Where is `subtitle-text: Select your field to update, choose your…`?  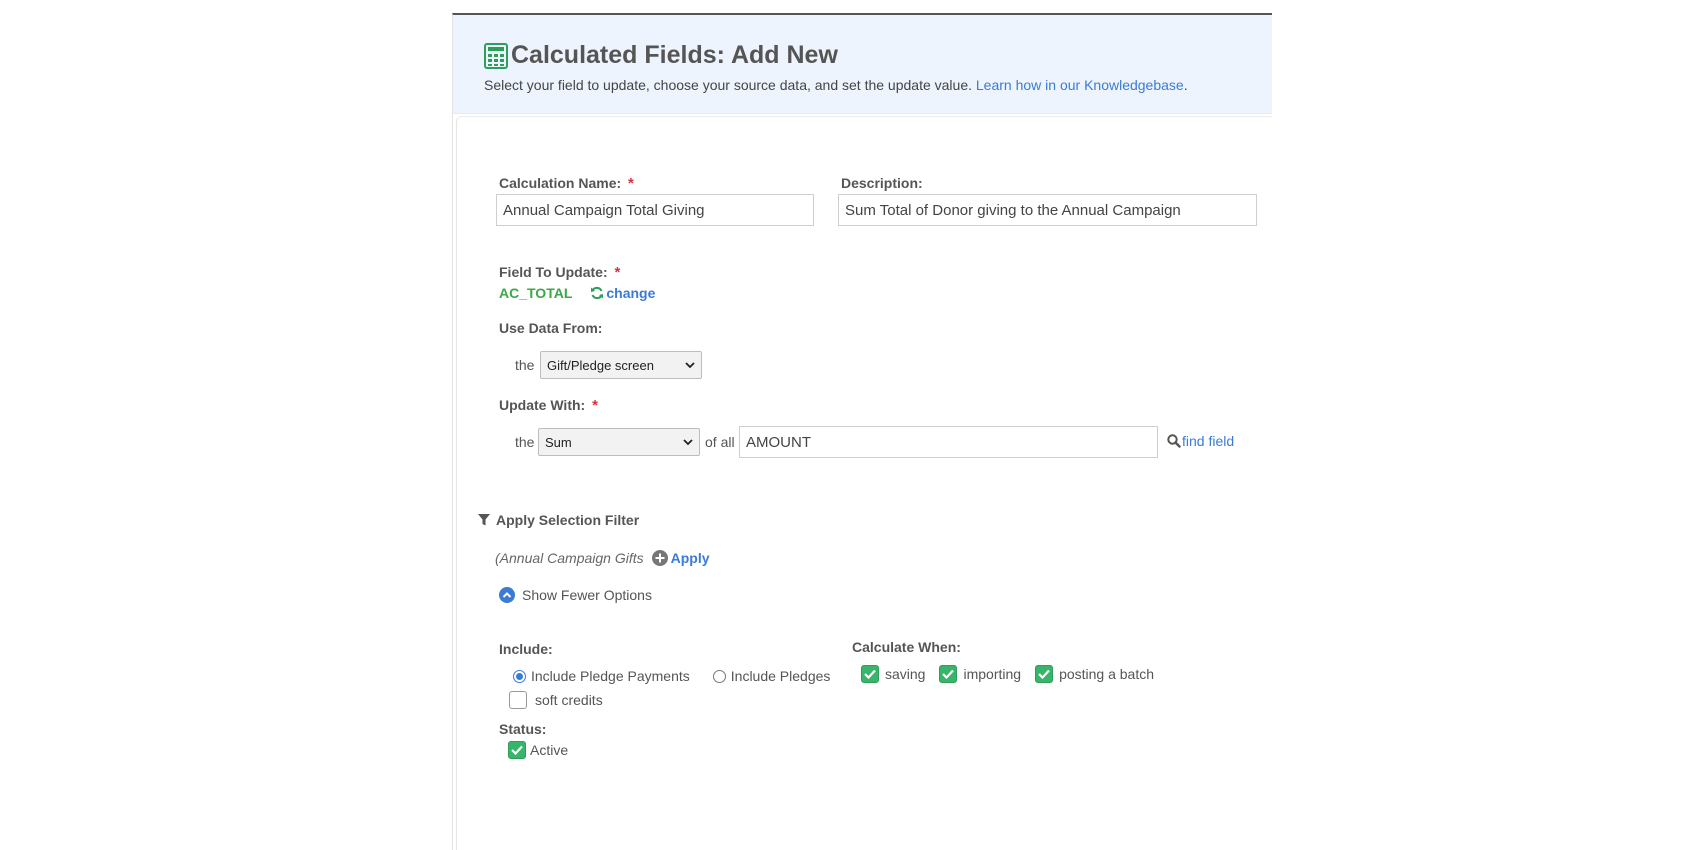
subtitle-text: Select your field to update, choose your… is located at coordinates (730, 85).